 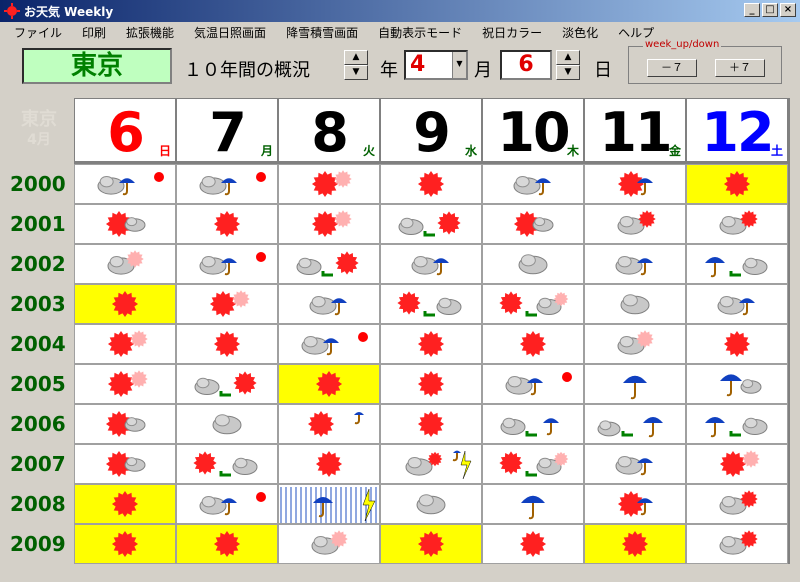 I want to click on menu-help: ヘルプ, so click(x=636, y=31).